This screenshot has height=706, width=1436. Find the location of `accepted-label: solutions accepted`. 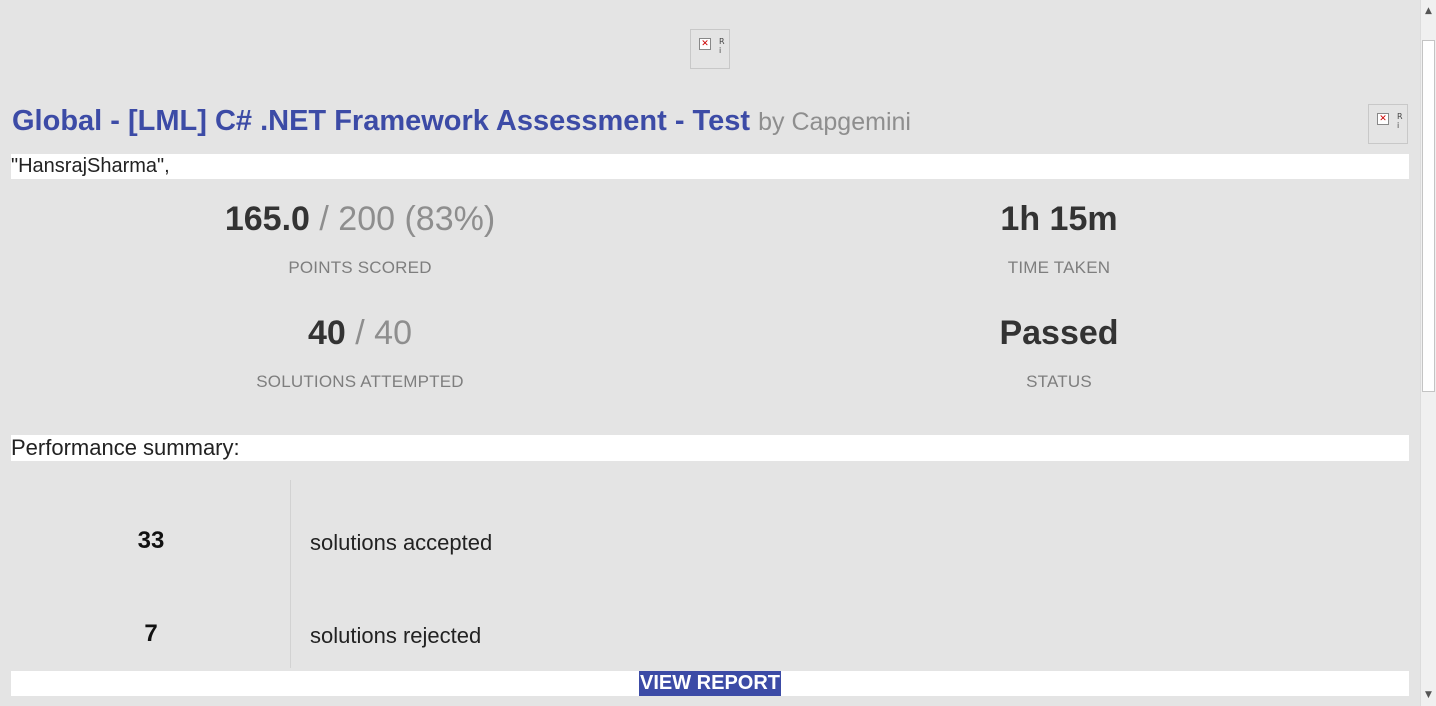

accepted-label: solutions accepted is located at coordinates (401, 542).